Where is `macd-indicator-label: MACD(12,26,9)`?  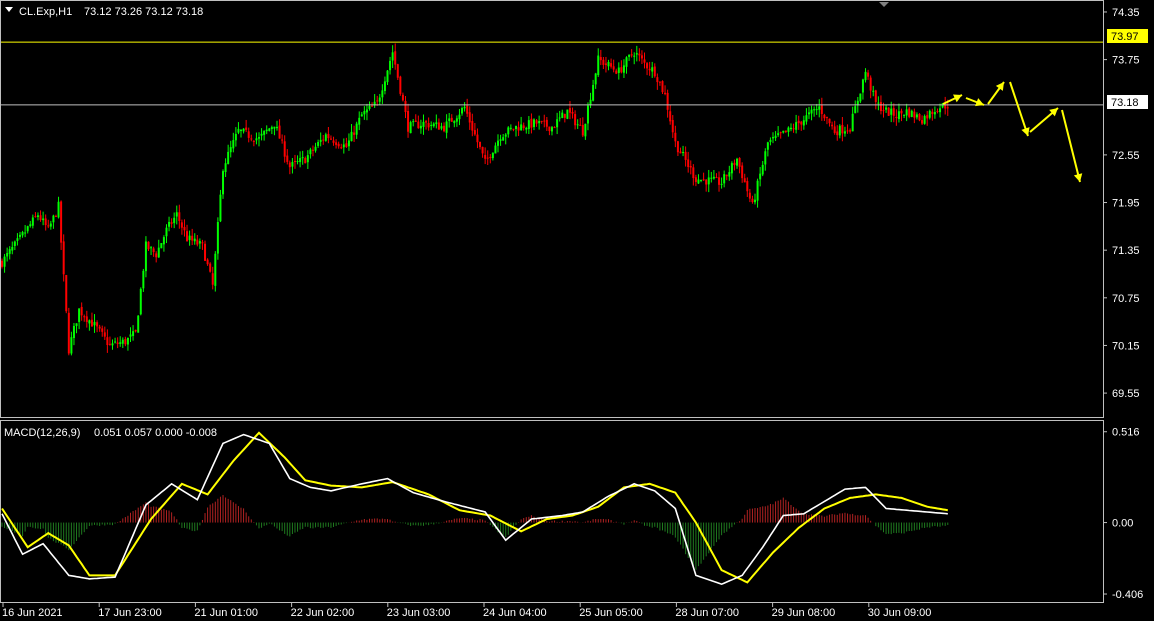
macd-indicator-label: MACD(12,26,9) is located at coordinates (42, 433).